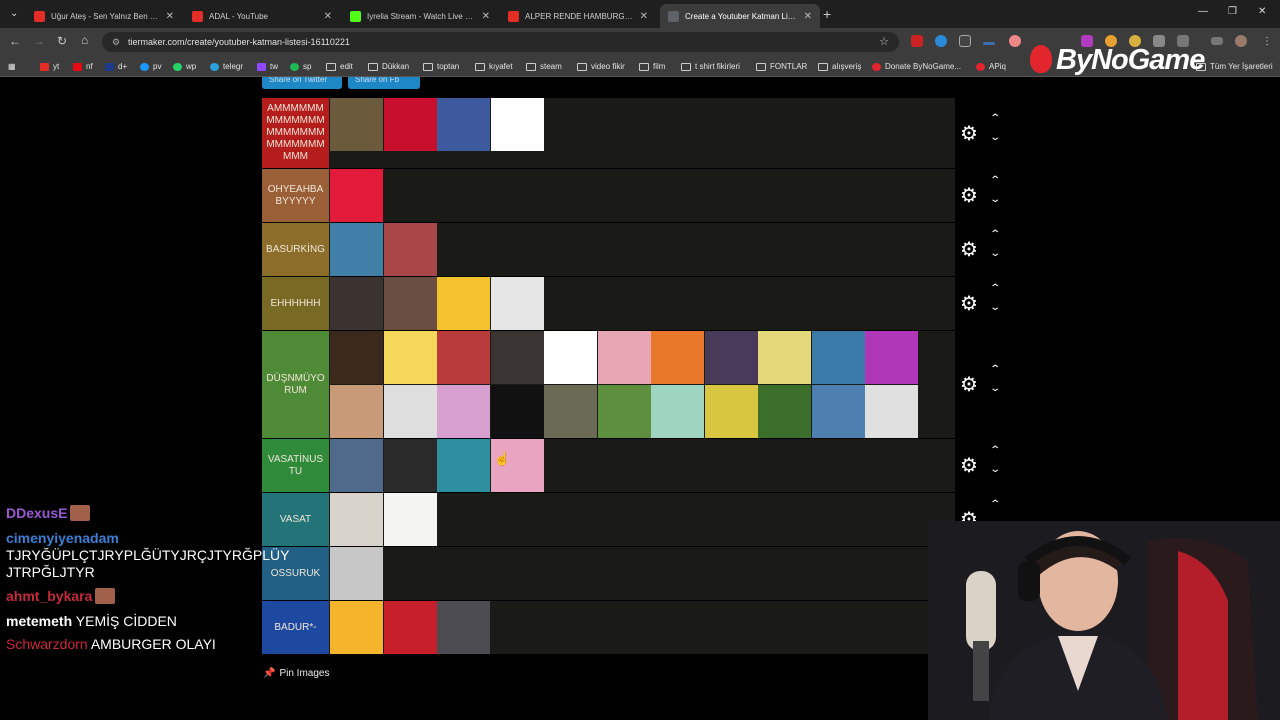  Describe the element at coordinates (14, 13) in the screenshot. I see `tab-search-icon: ⌄` at that location.